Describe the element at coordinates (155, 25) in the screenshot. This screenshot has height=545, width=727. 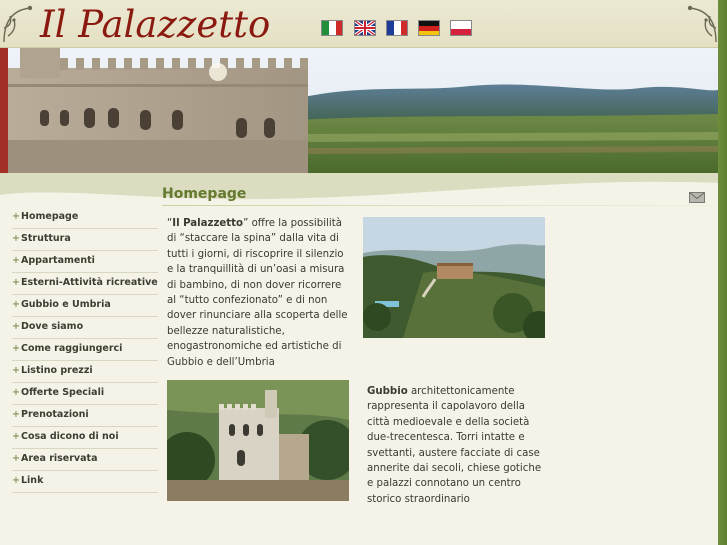
I see `site-title: Il Palazzetto` at that location.